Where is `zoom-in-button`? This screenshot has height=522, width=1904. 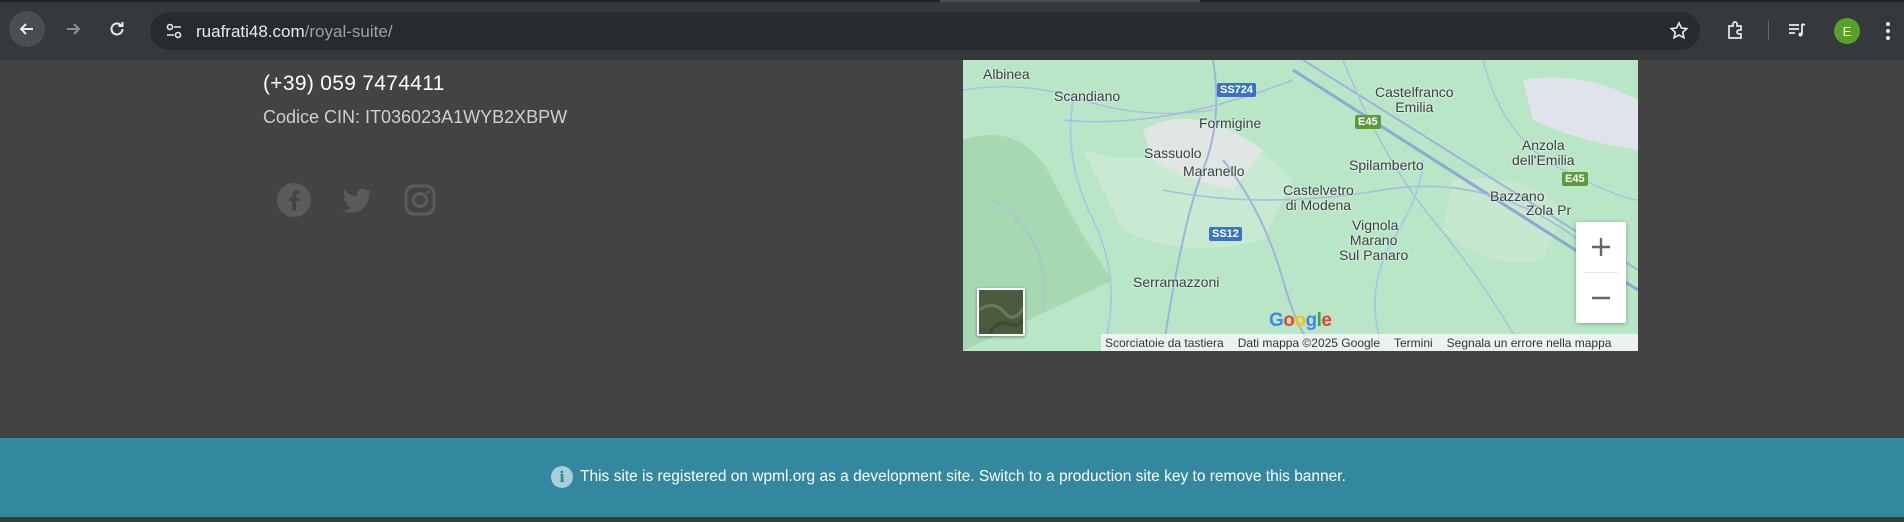 zoom-in-button is located at coordinates (1601, 247).